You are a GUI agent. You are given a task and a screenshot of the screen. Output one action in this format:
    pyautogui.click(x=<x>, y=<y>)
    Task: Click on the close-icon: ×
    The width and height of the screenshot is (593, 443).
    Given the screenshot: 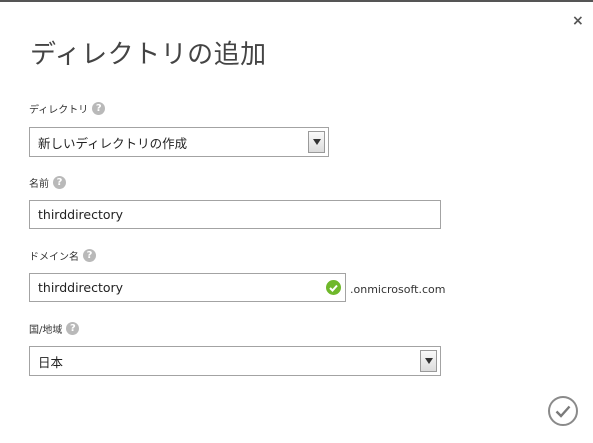 What is the action you would take?
    pyautogui.click(x=578, y=21)
    